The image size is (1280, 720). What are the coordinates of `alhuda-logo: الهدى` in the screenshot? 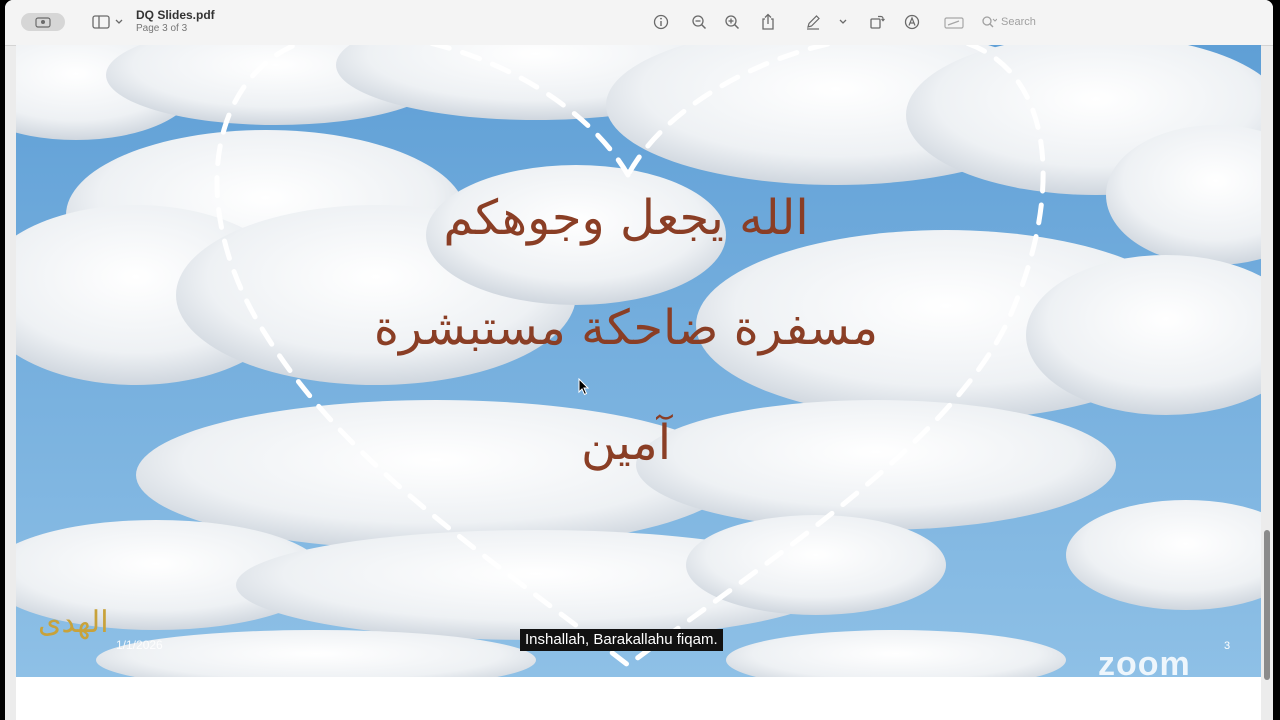 It's located at (73, 622).